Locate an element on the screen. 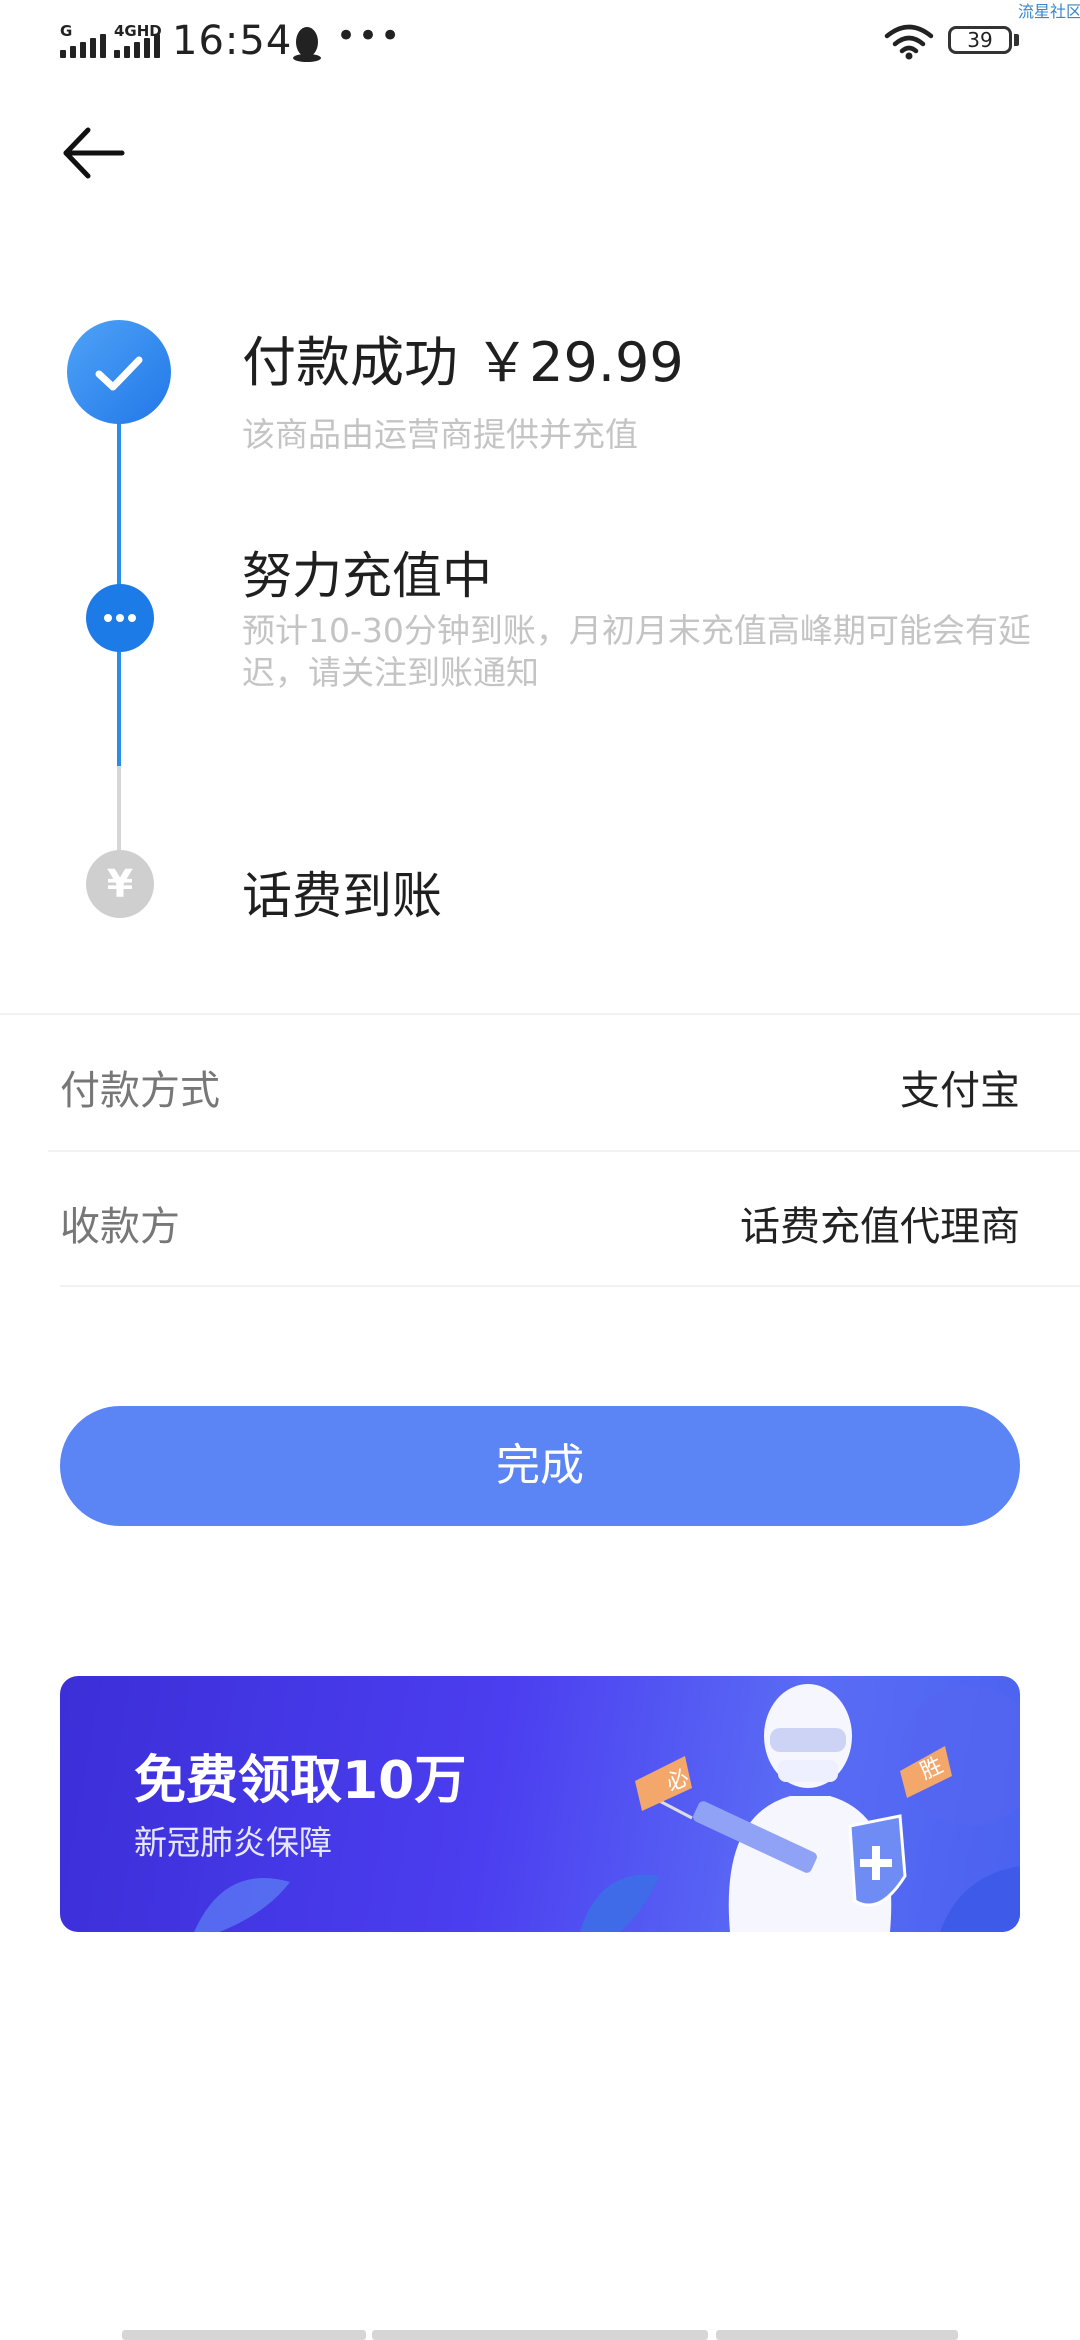  wifi-icon is located at coordinates (909, 42).